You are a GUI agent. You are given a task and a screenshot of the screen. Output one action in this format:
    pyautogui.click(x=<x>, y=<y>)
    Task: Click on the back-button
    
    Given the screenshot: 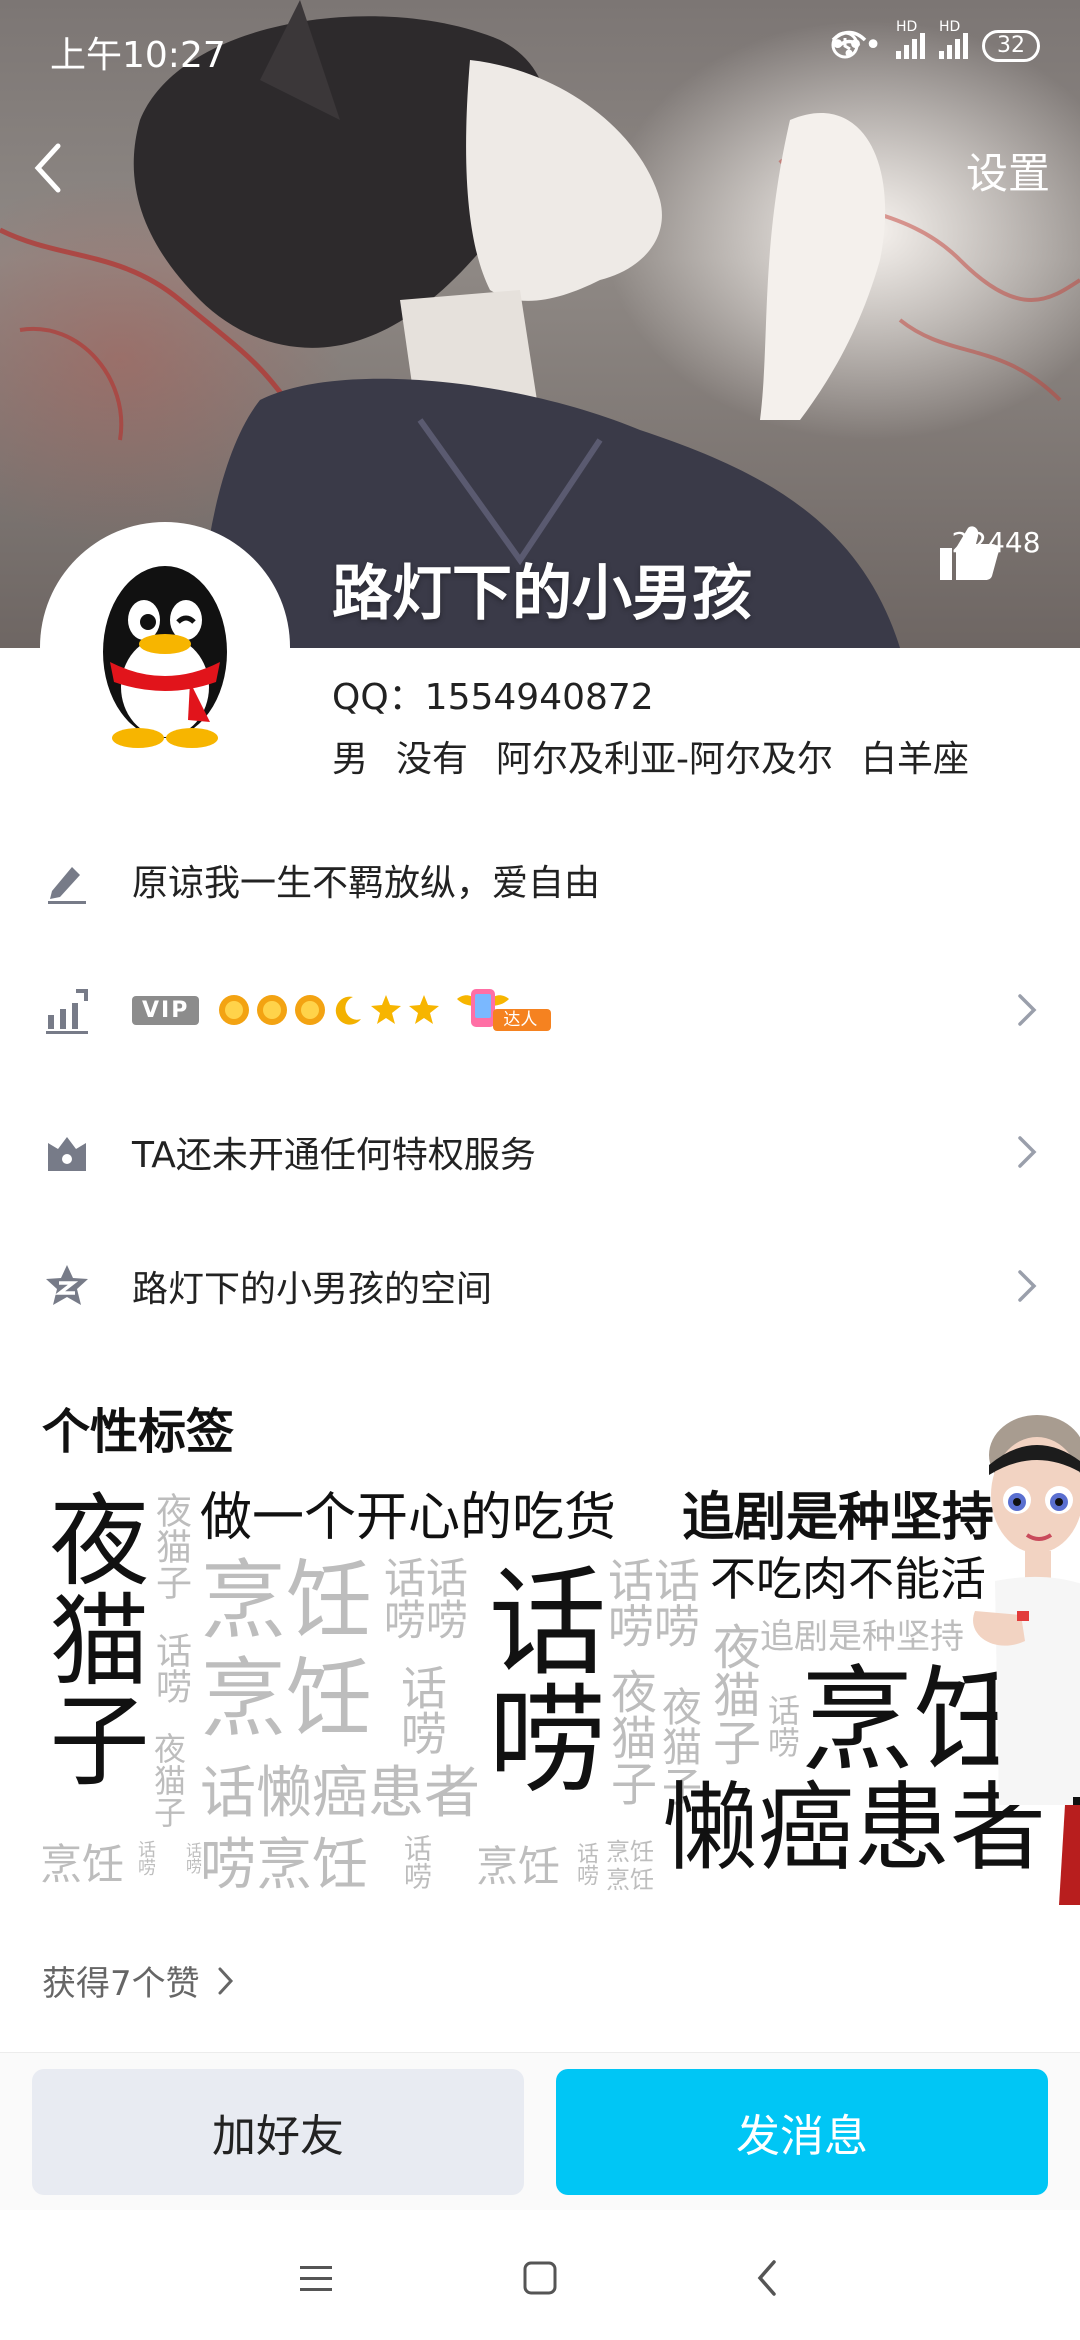 What is the action you would take?
    pyautogui.click(x=54, y=167)
    